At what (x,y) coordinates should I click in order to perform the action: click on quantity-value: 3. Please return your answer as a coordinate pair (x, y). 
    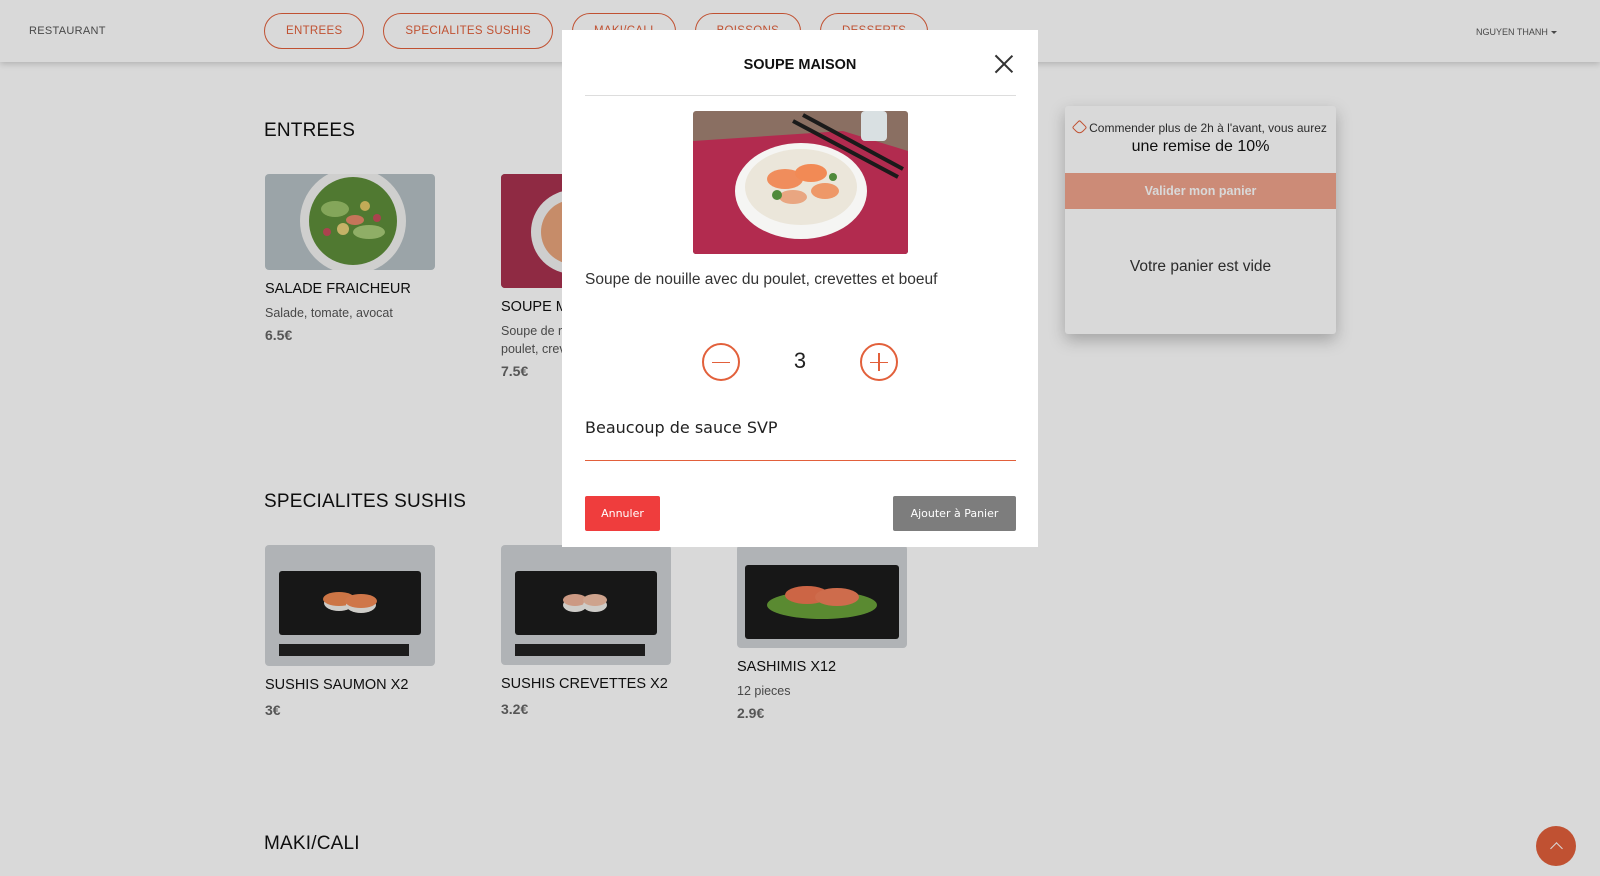
    Looking at the image, I should click on (800, 360).